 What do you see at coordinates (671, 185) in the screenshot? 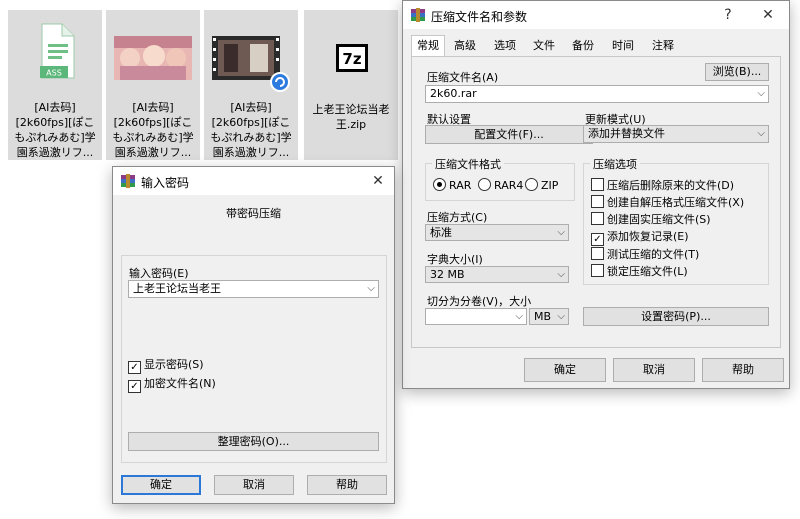
I see `option-label: 压缩后删除原来的文件(D)` at bounding box center [671, 185].